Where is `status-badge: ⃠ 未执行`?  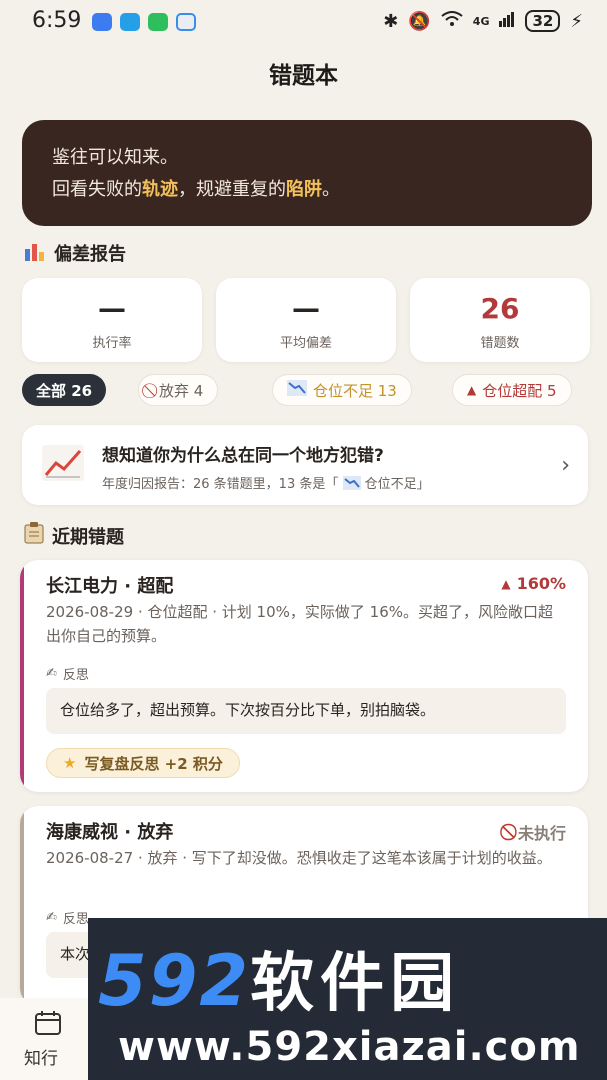
status-badge: ⃠ 未执行 is located at coordinates (541, 833).